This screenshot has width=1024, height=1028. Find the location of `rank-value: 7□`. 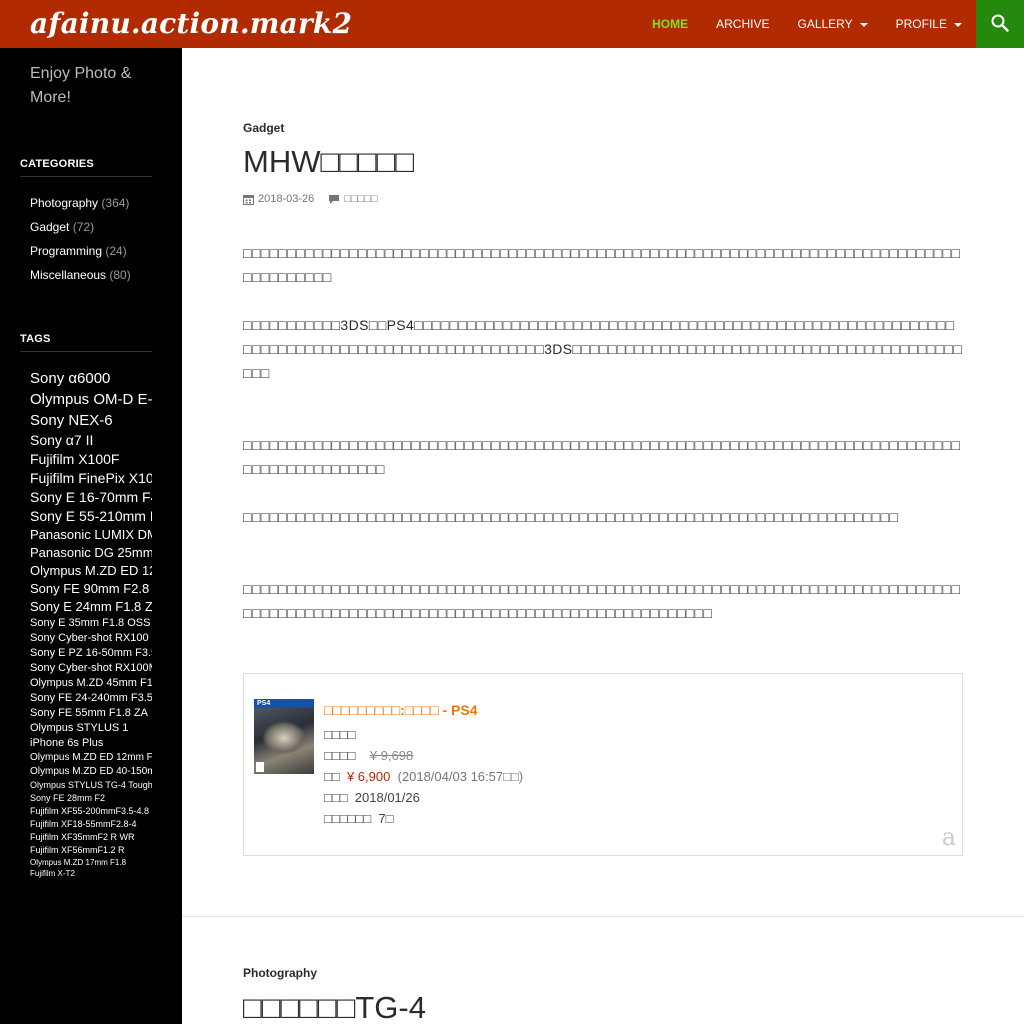

rank-value: 7□ is located at coordinates (386, 818).